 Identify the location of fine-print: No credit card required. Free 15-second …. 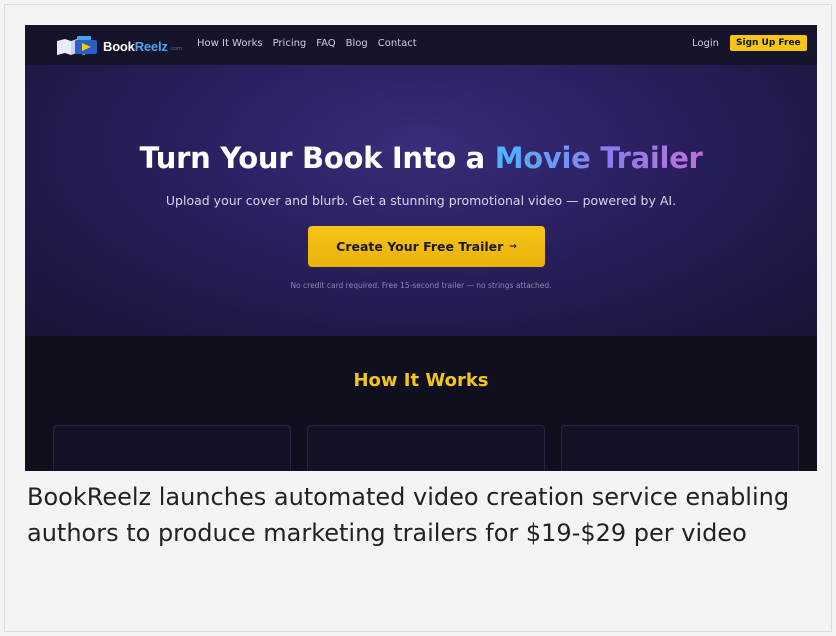
(421, 285).